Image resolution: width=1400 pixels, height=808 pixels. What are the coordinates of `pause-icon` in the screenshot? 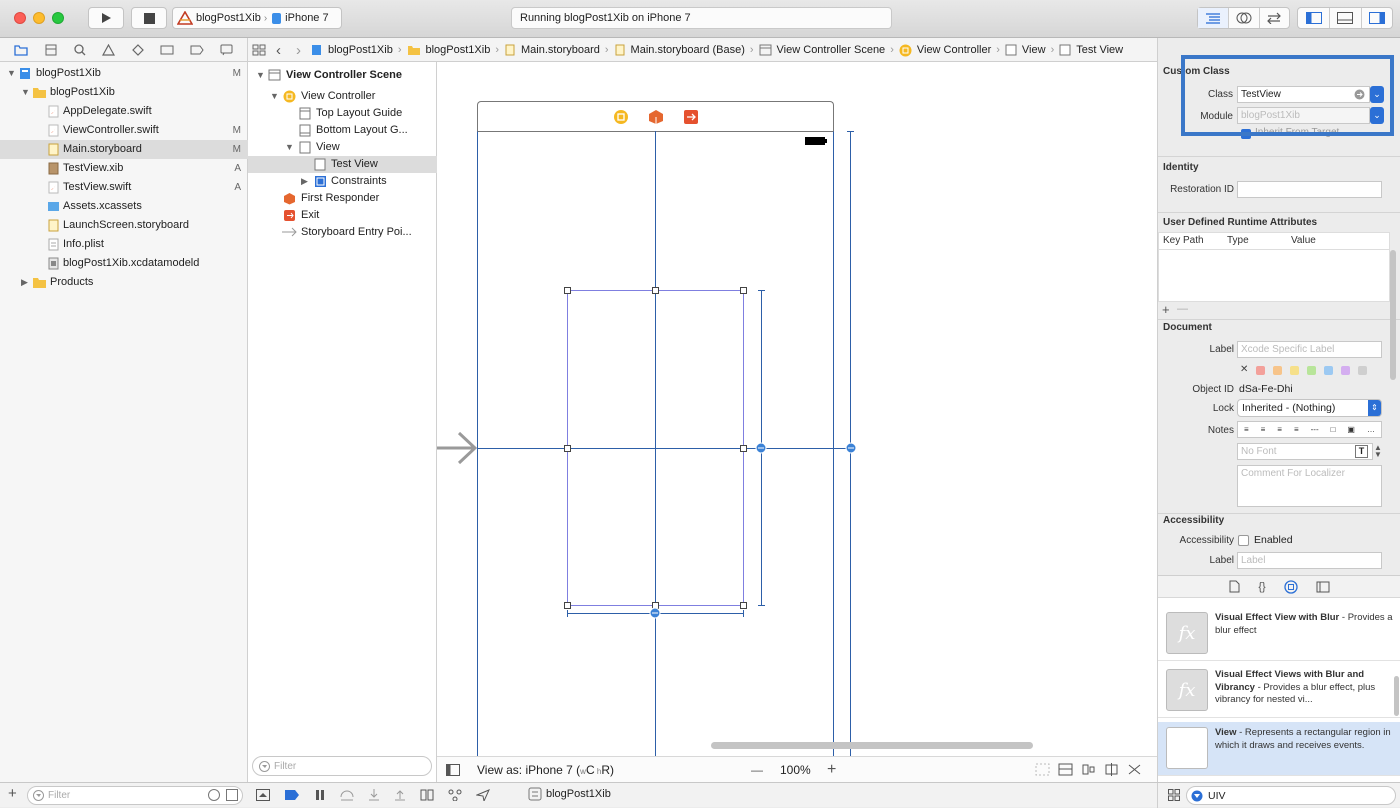 It's located at (320, 795).